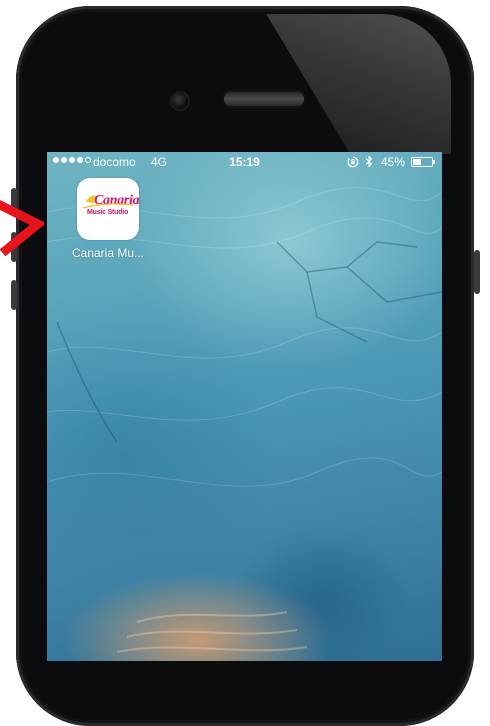  What do you see at coordinates (422, 162) in the screenshot?
I see `battery-icon` at bounding box center [422, 162].